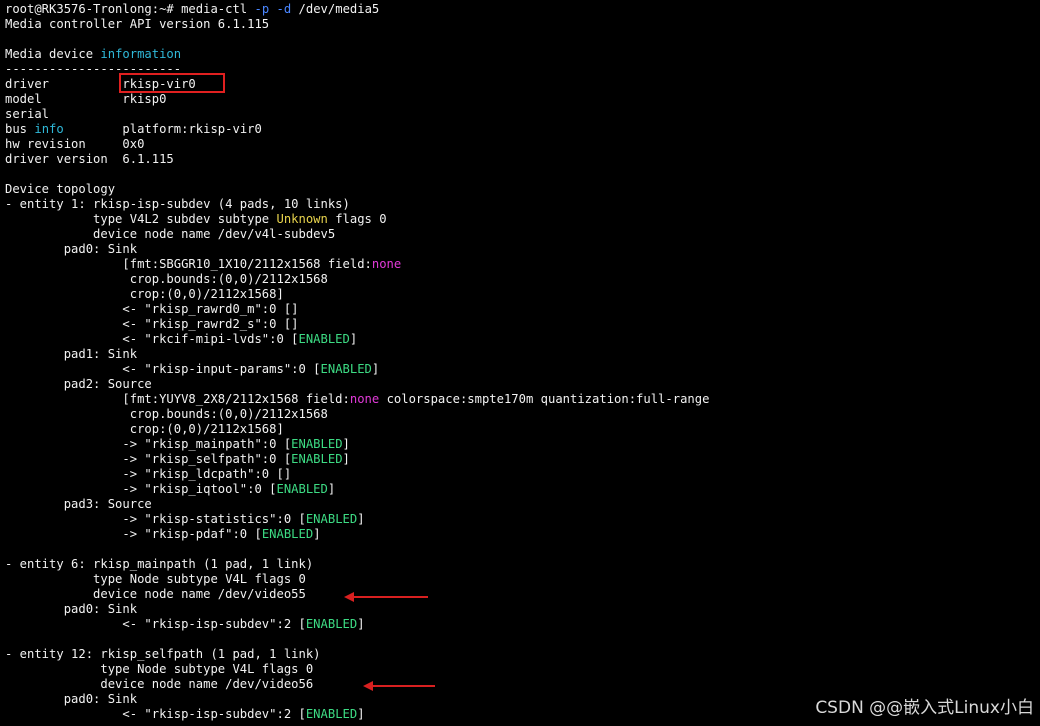  Describe the element at coordinates (386, 597) in the screenshot. I see `video55-arrow-annotation` at that location.